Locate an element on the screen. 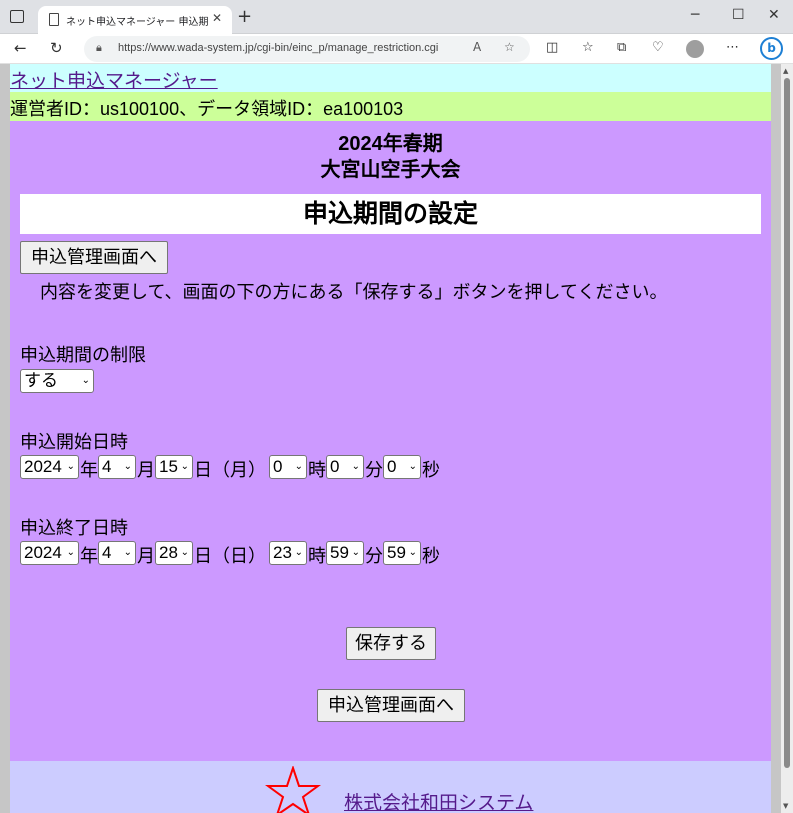 The image size is (793, 813). account-ids: 運営者ID：us100100、データ領域ID：ea100103 is located at coordinates (207, 109).